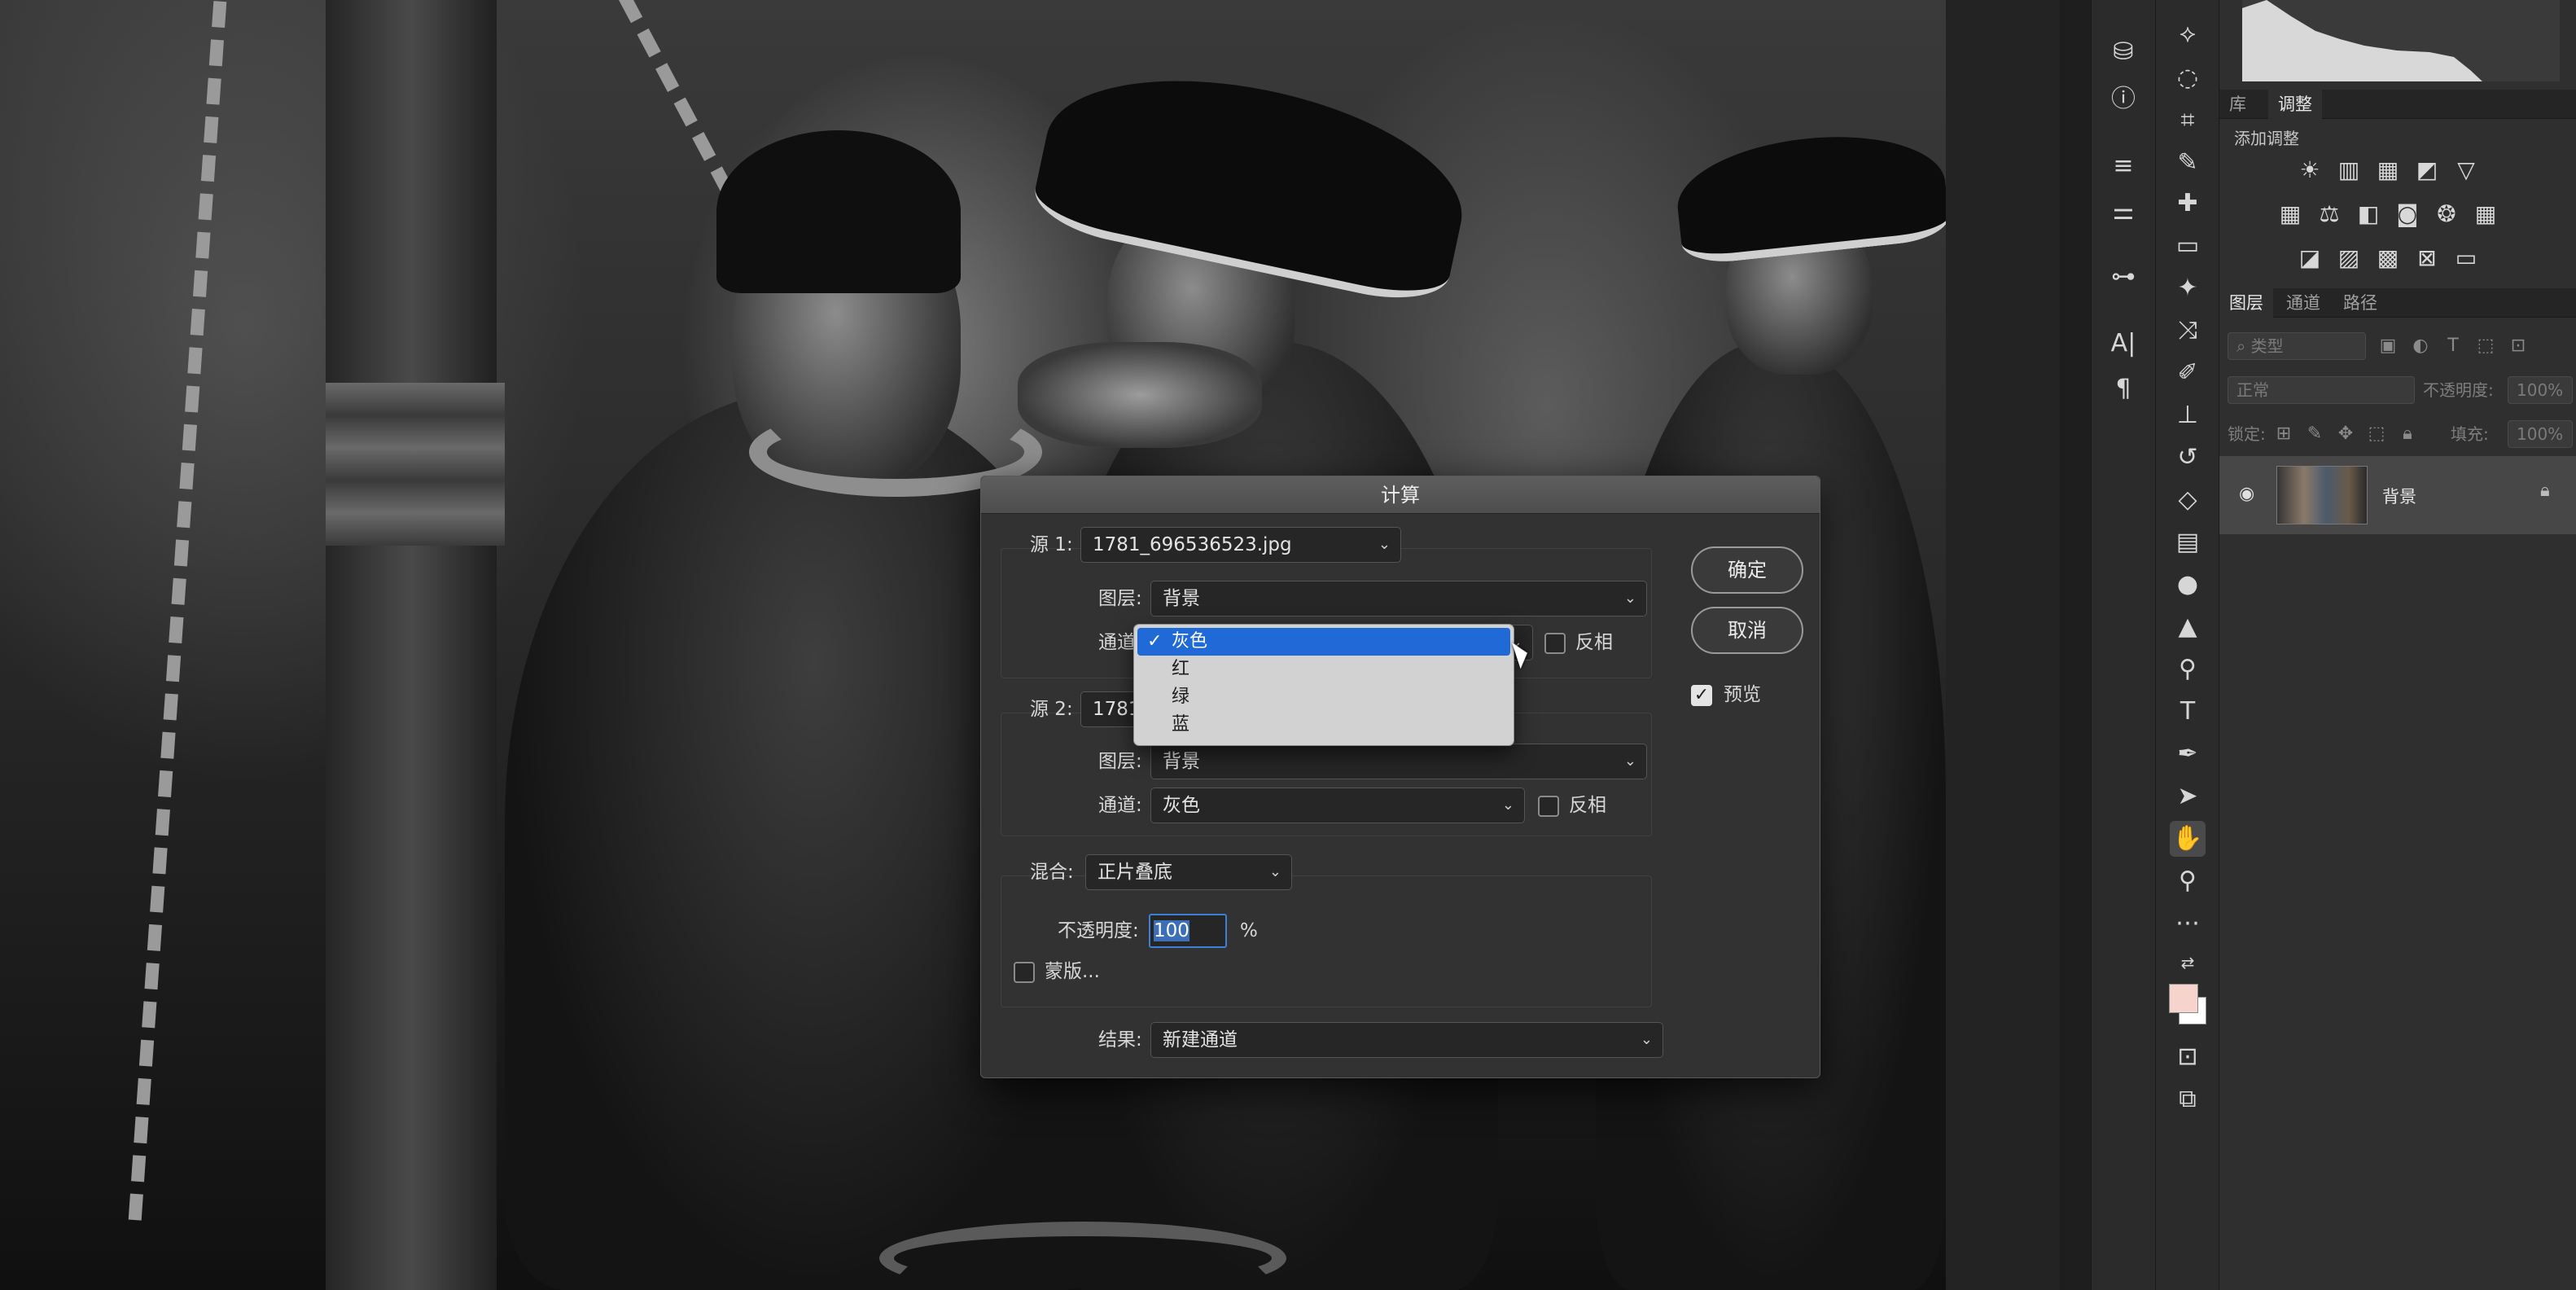  What do you see at coordinates (2188, 712) in the screenshot?
I see `type-tool-icon: T` at bounding box center [2188, 712].